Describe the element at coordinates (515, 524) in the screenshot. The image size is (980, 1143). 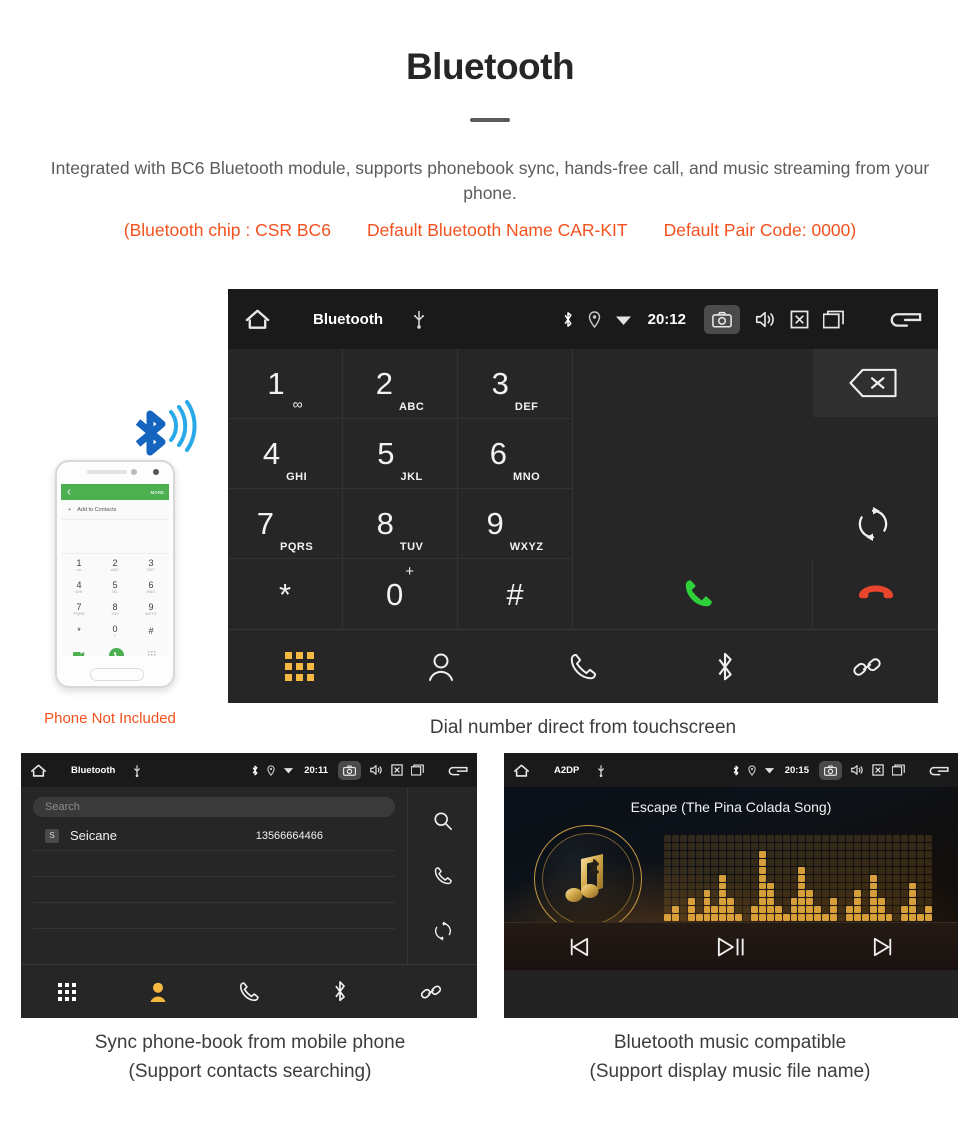
I see `key-9: 9 WXYZ` at that location.